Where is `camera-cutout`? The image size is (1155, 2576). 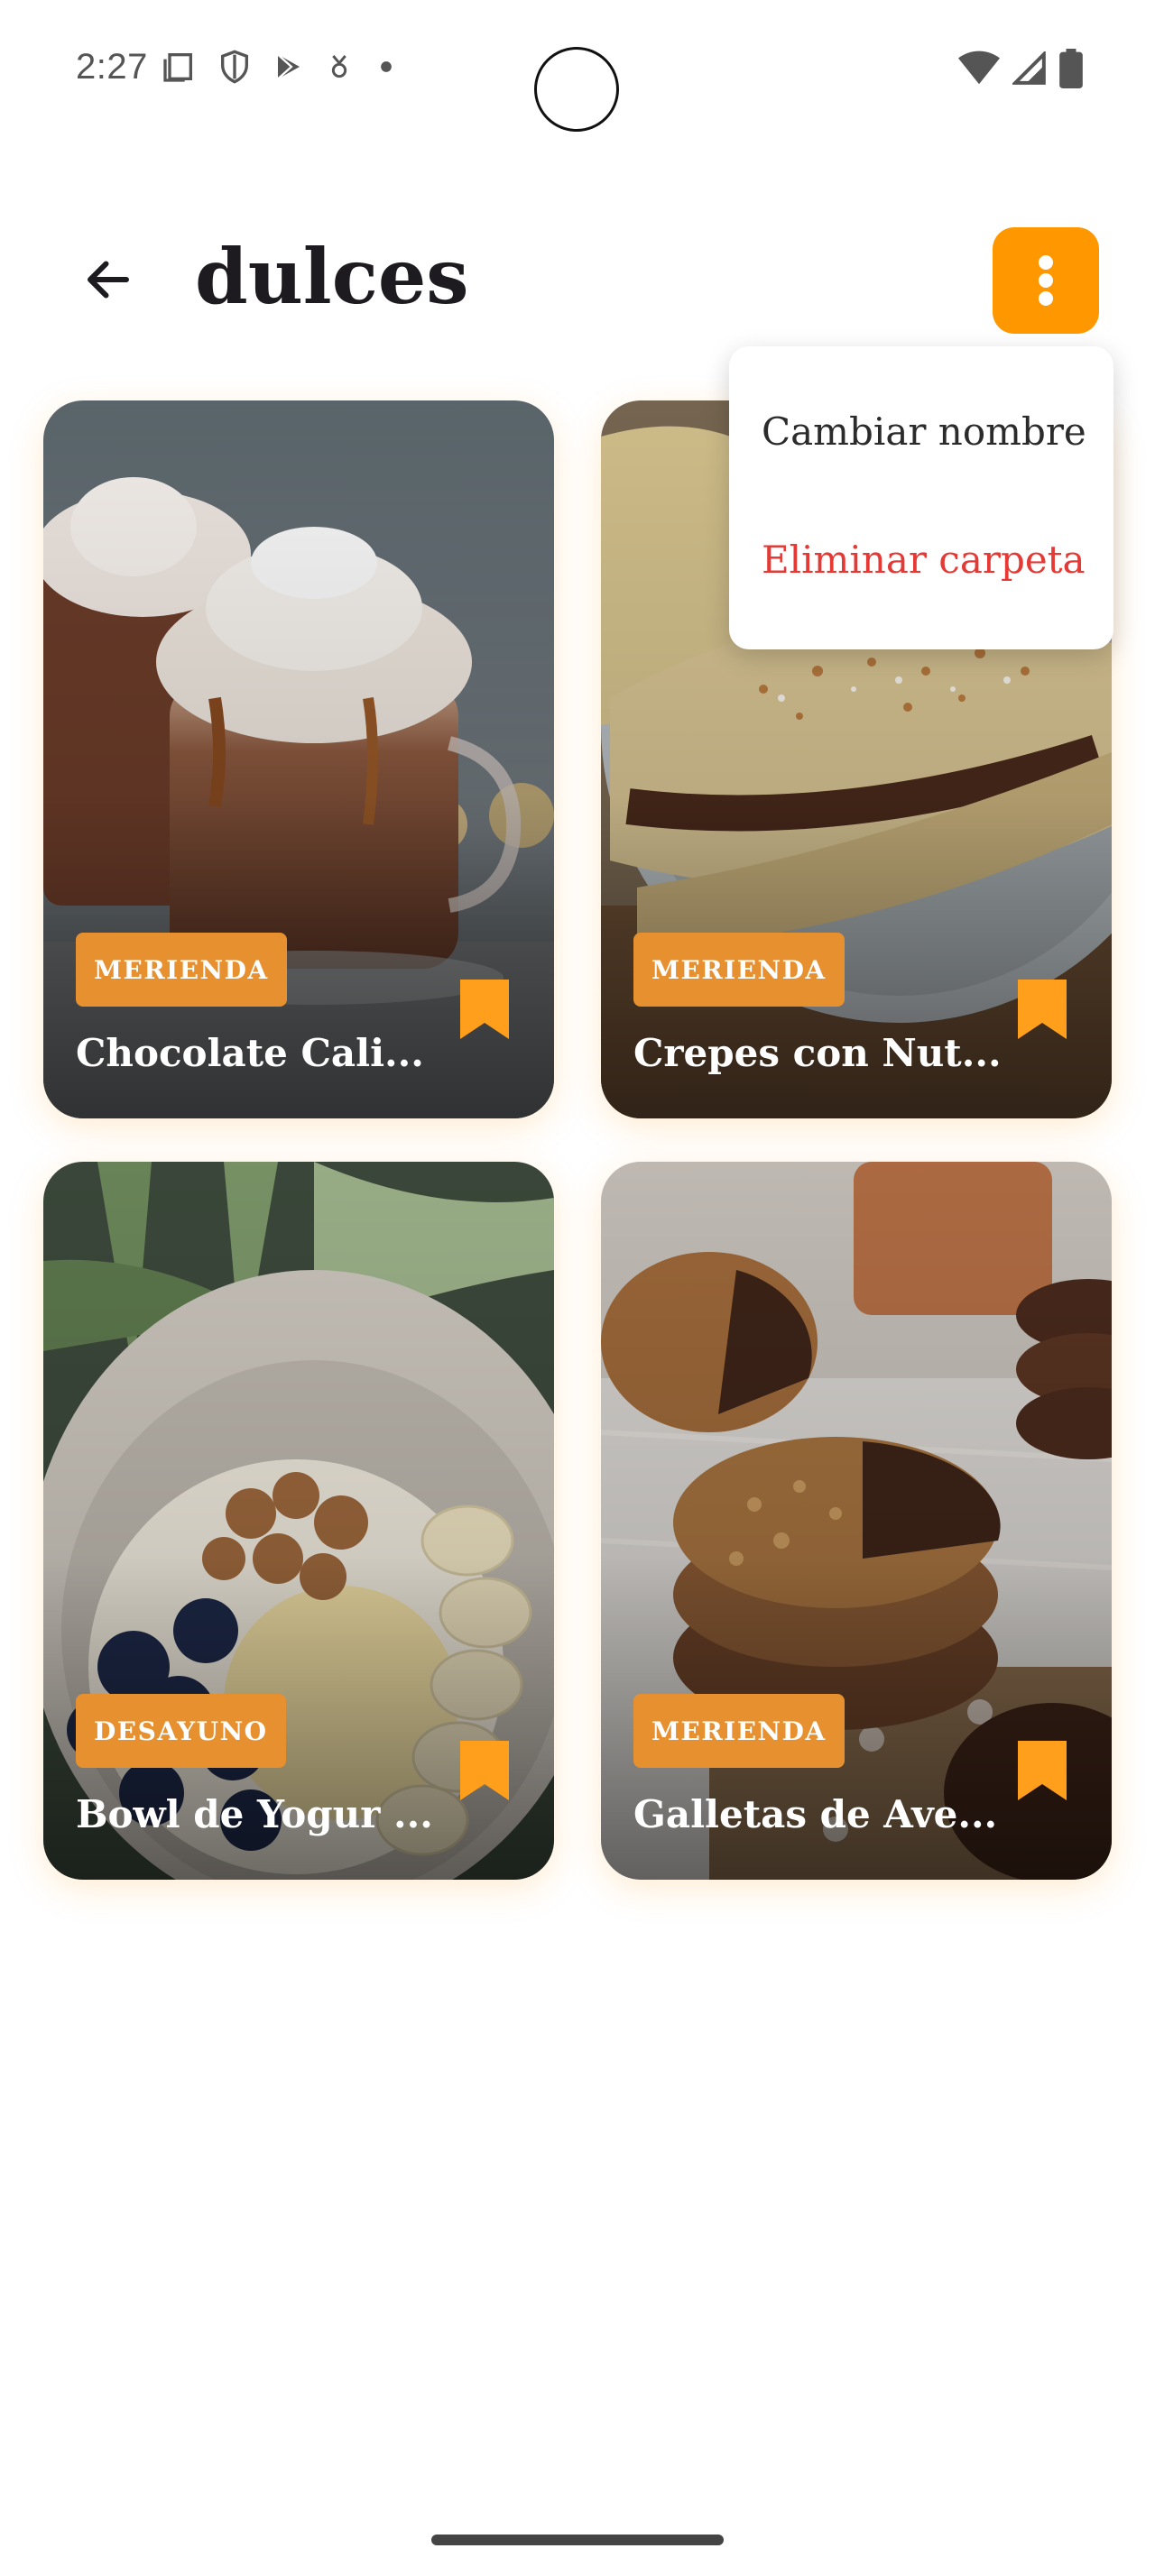 camera-cutout is located at coordinates (576, 89).